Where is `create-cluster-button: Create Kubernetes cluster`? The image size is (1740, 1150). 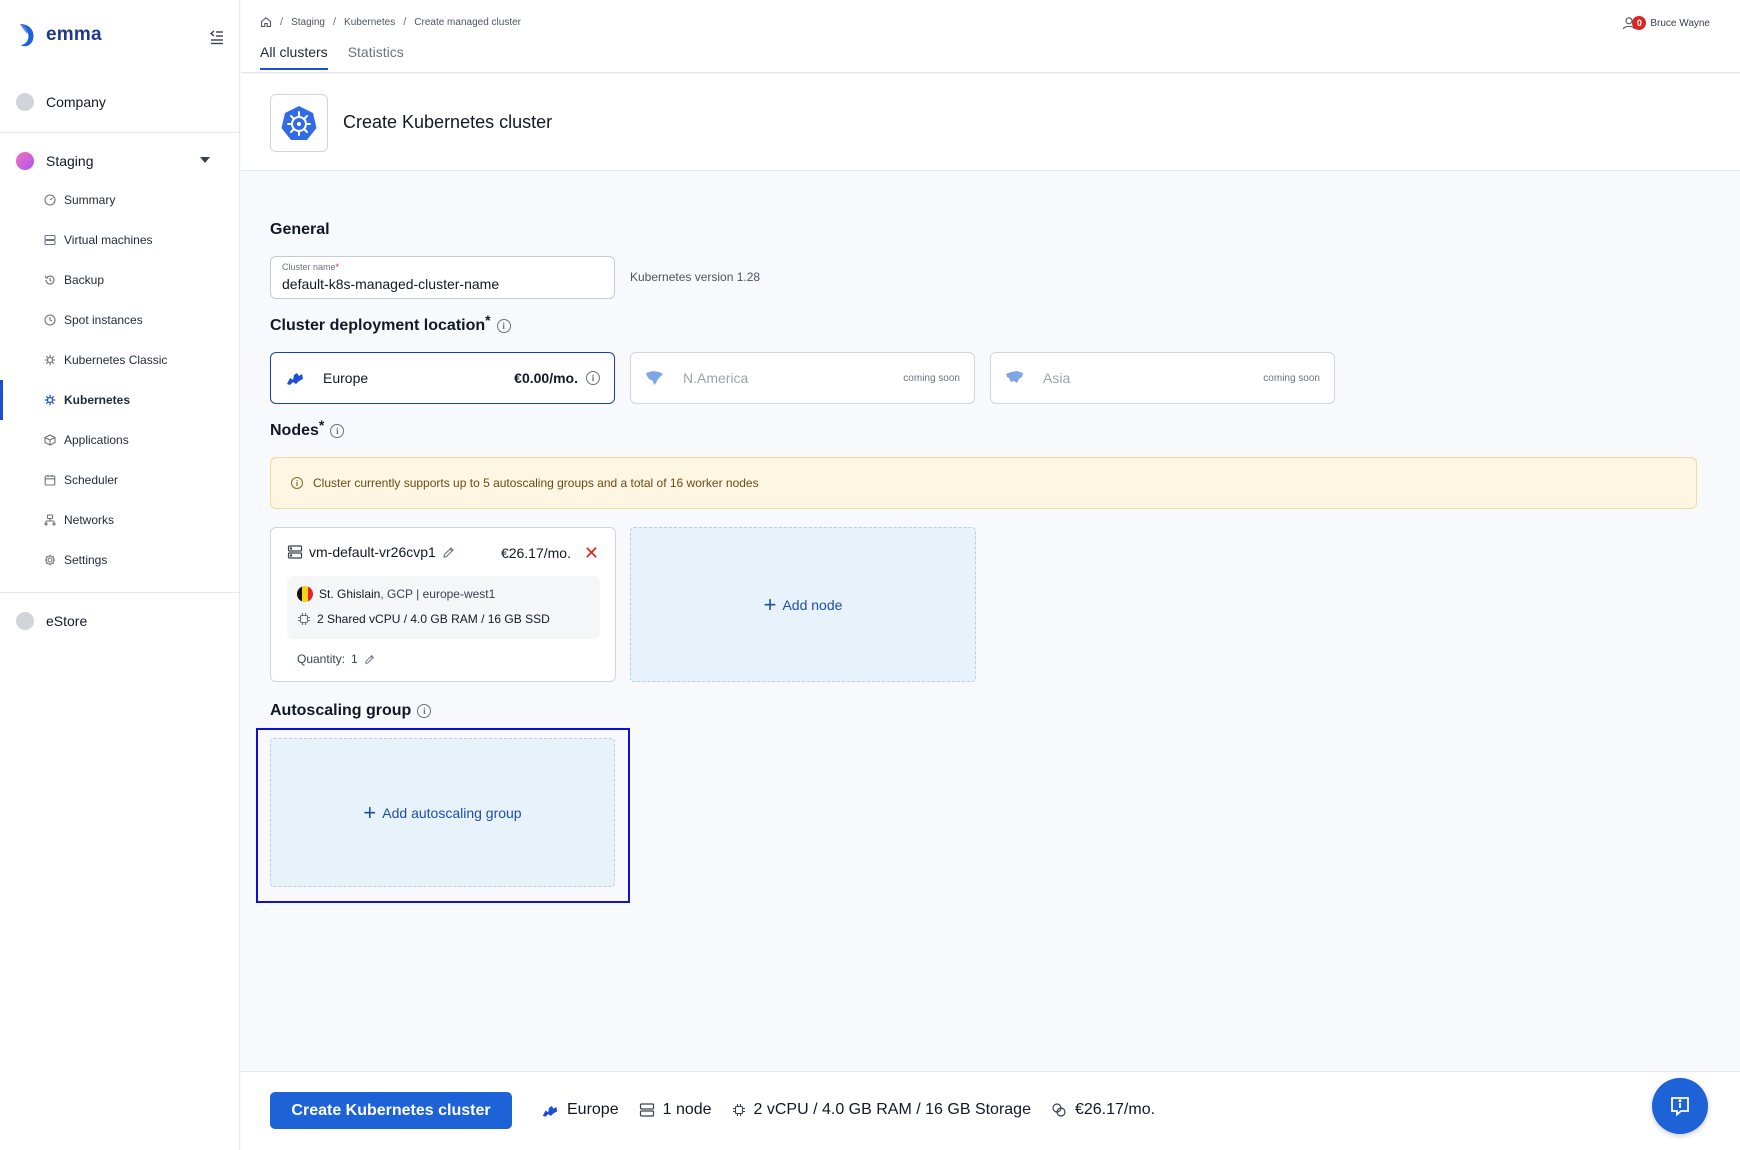
create-cluster-button: Create Kubernetes cluster is located at coordinates (391, 1110).